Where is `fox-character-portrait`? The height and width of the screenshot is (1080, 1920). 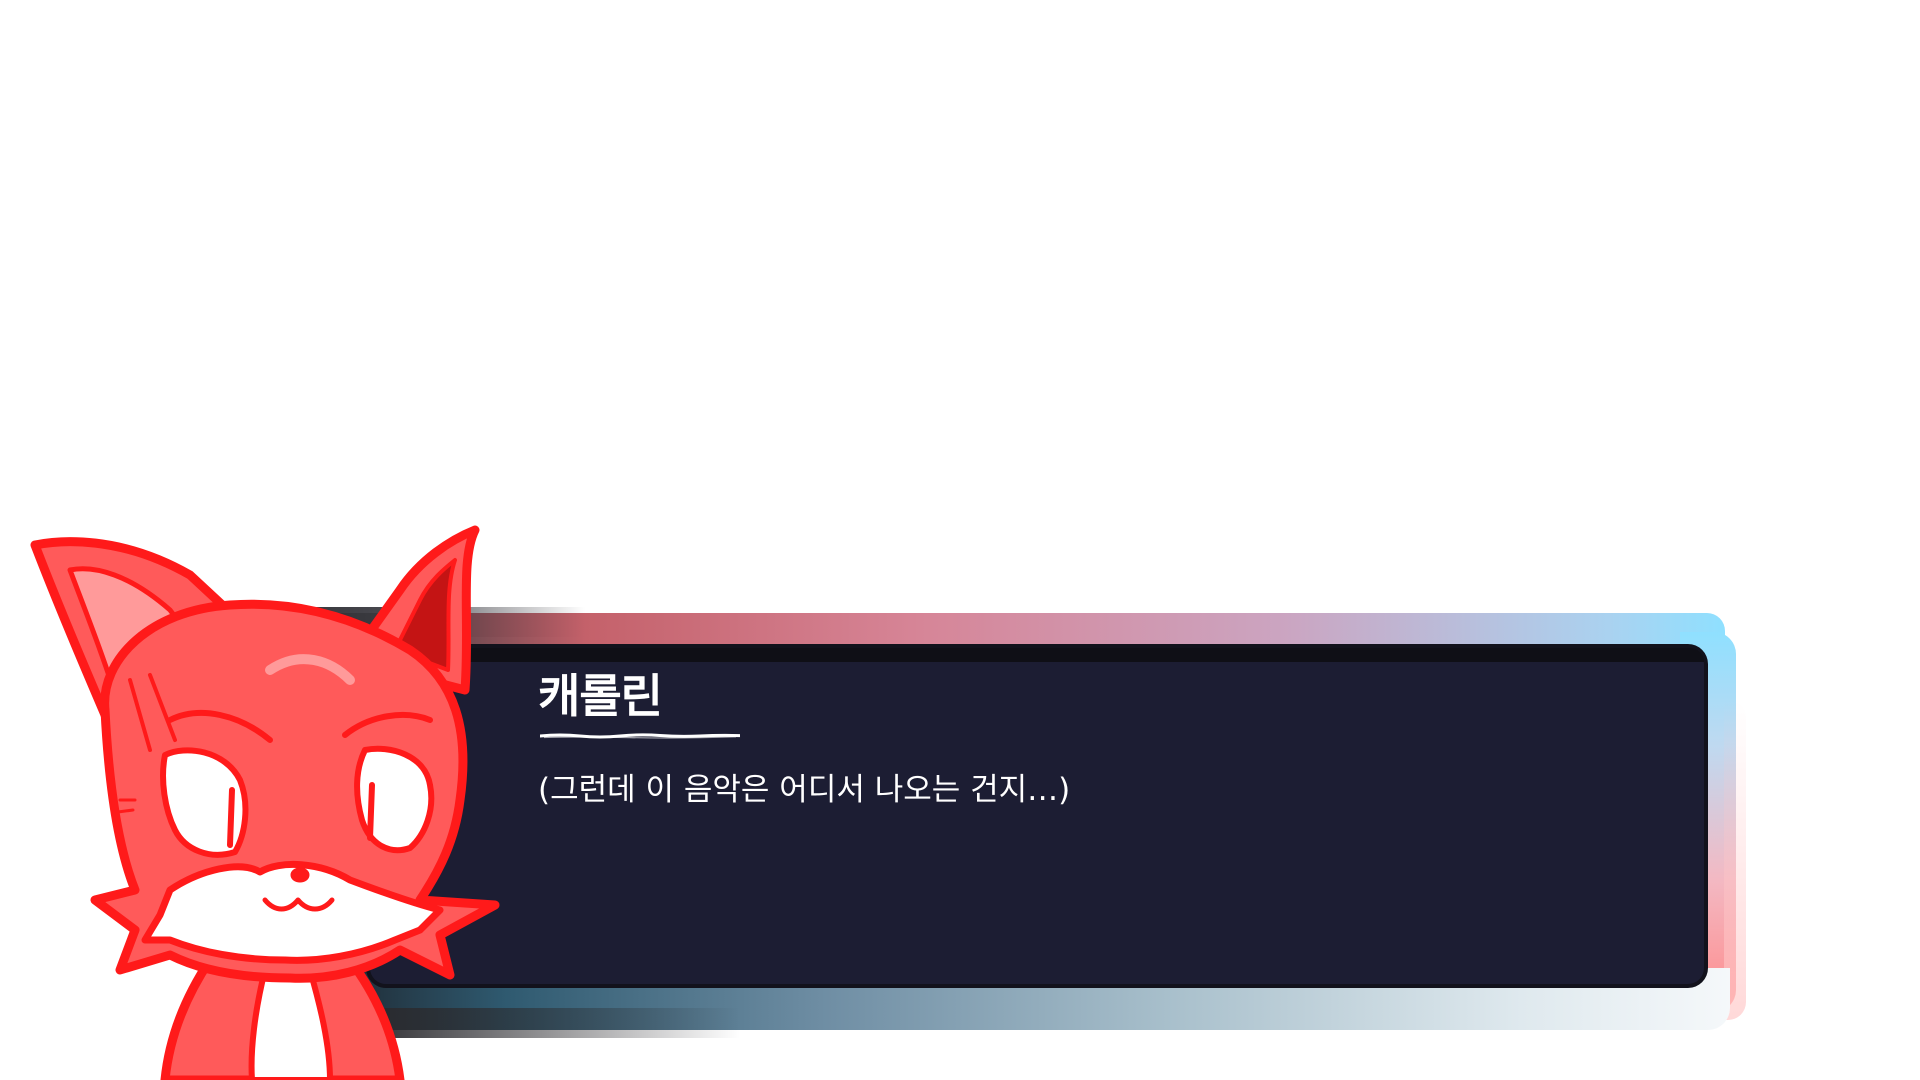
fox-character-portrait is located at coordinates (265, 802).